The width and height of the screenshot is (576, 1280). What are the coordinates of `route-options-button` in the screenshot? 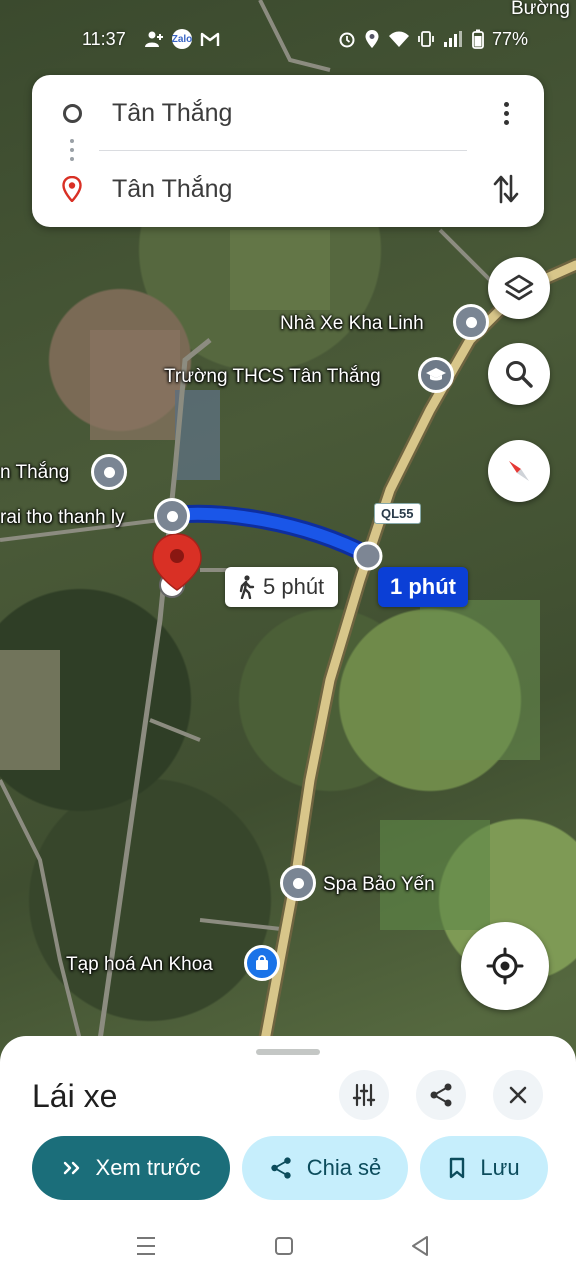 It's located at (364, 1095).